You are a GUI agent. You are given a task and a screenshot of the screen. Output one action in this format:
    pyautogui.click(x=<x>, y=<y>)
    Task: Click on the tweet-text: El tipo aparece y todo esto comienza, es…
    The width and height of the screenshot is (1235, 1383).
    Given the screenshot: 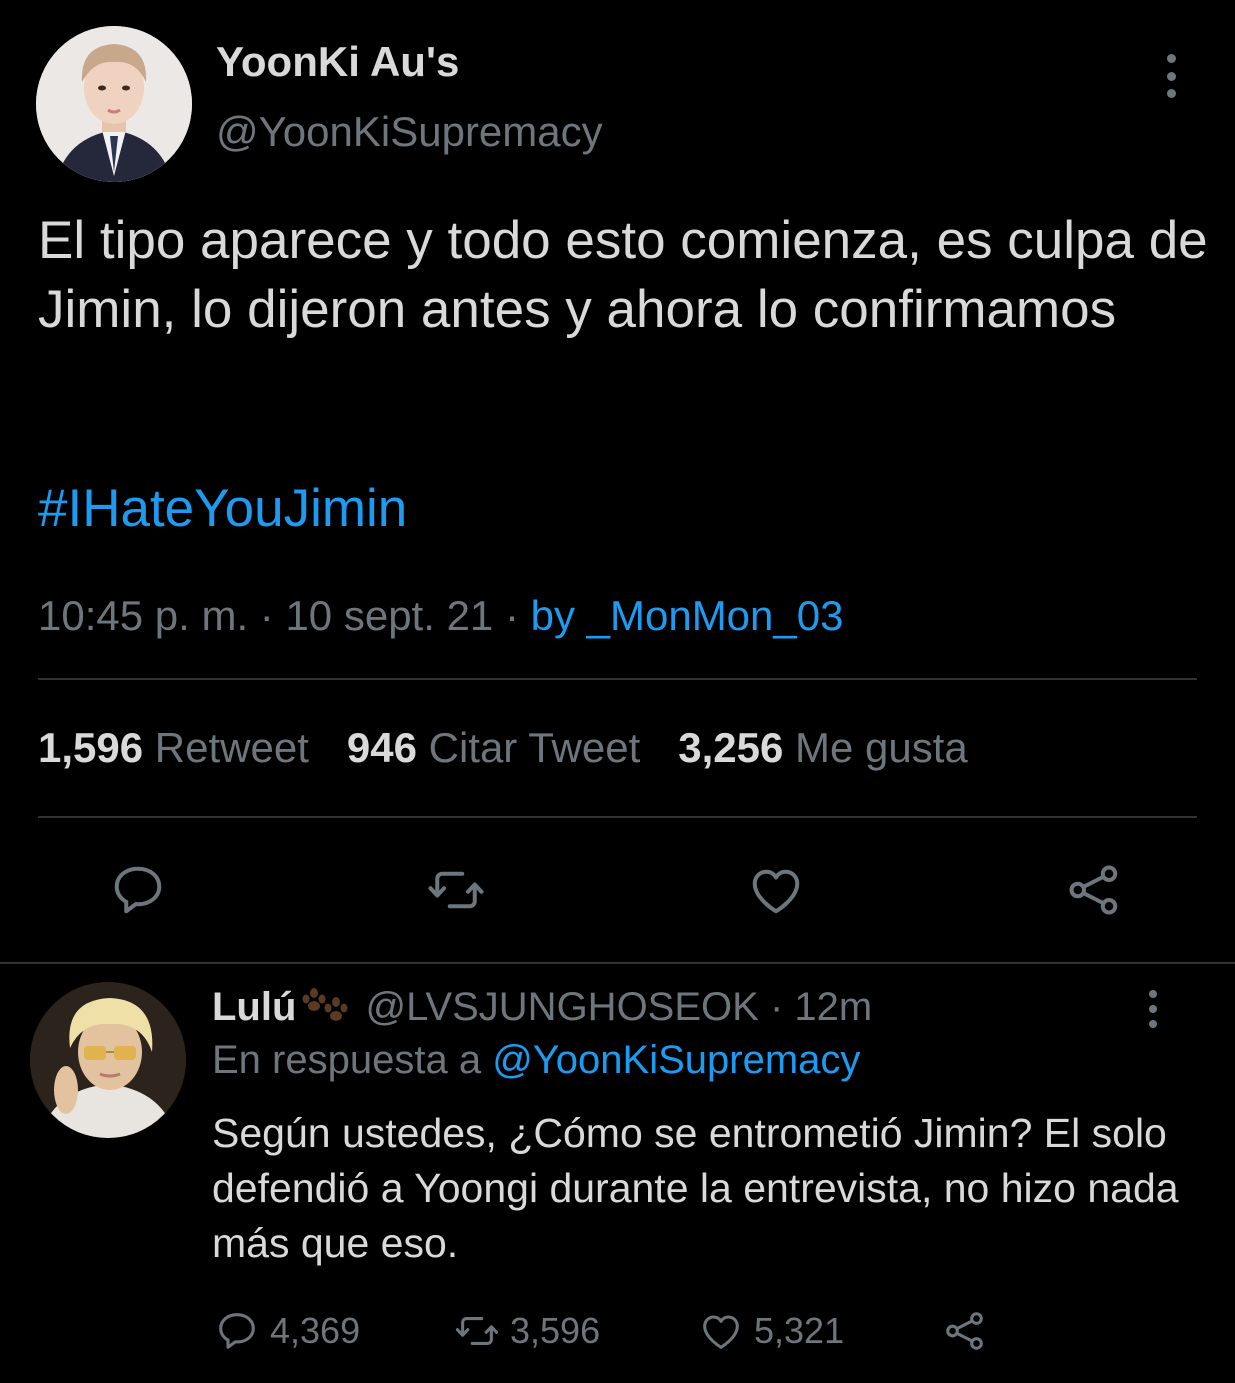 What is the action you would take?
    pyautogui.click(x=623, y=275)
    